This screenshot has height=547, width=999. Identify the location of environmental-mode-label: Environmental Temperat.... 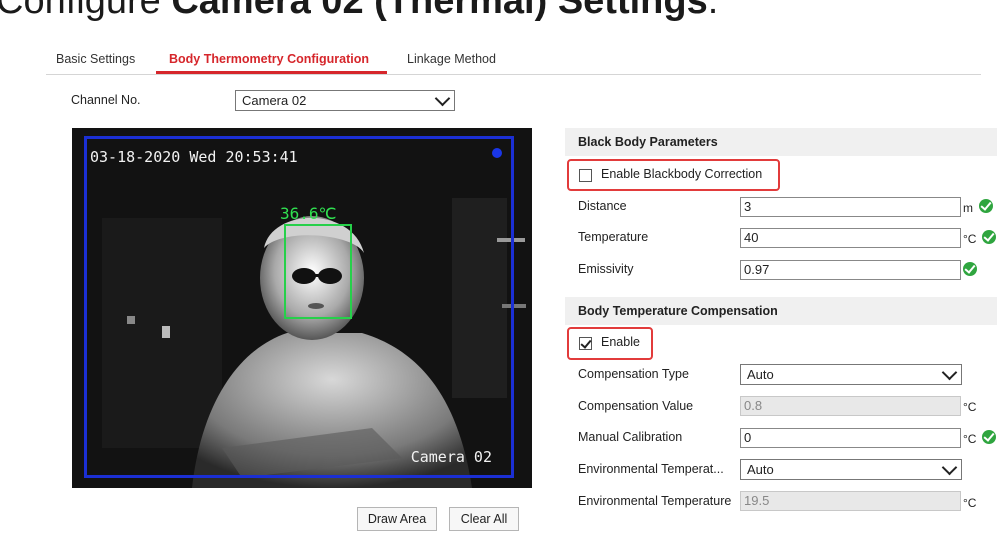
(651, 469).